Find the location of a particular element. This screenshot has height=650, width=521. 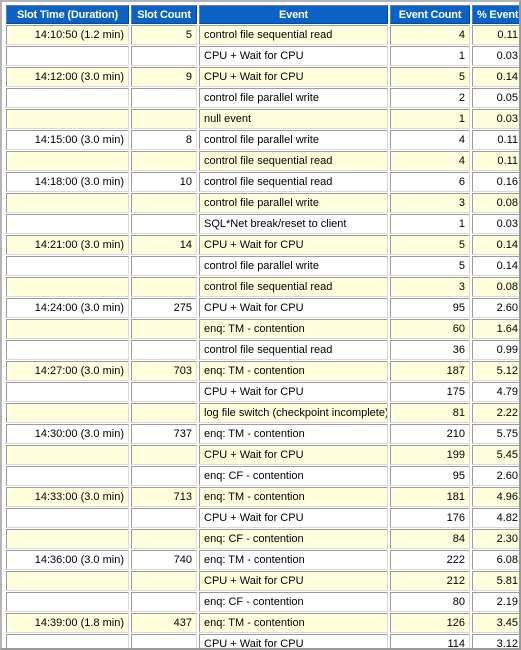

table-row: CPU + Wait for CPU 199 5.45 is located at coordinates (262, 455).